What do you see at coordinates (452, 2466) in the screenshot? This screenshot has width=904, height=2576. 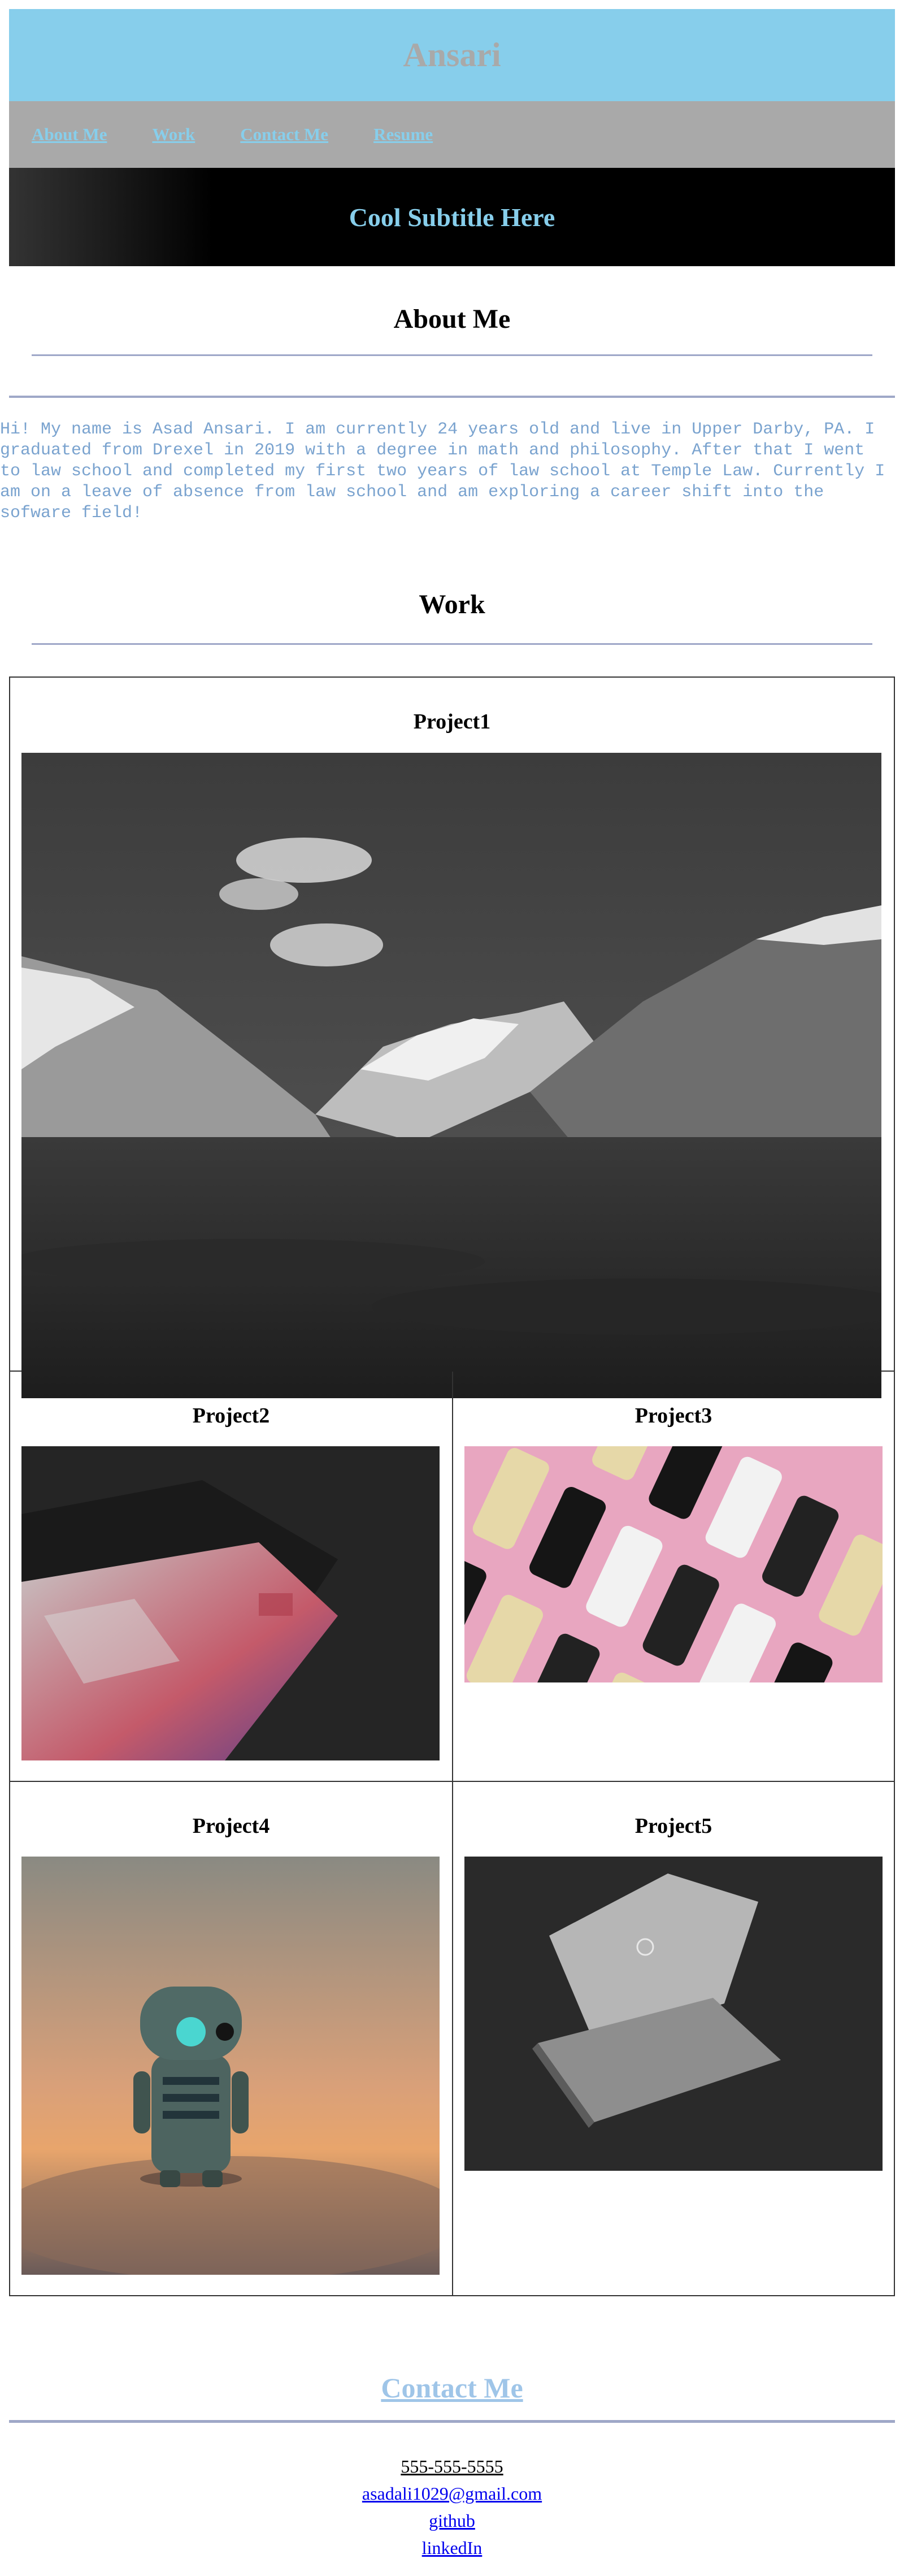 I see `phone-number: 555-555-5555` at bounding box center [452, 2466].